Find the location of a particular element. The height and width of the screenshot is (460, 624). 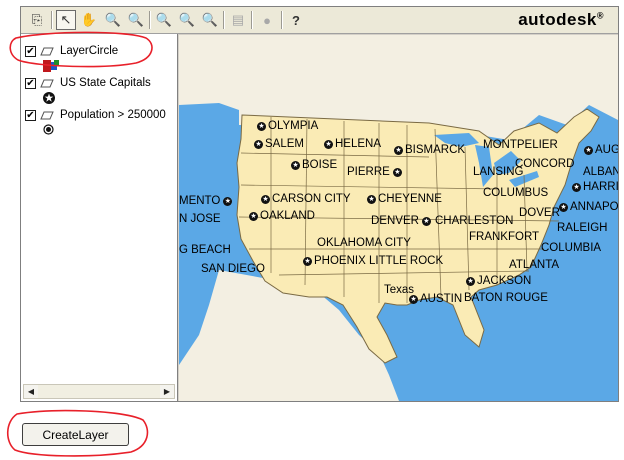

city-name: CARSON CITY is located at coordinates (311, 199).